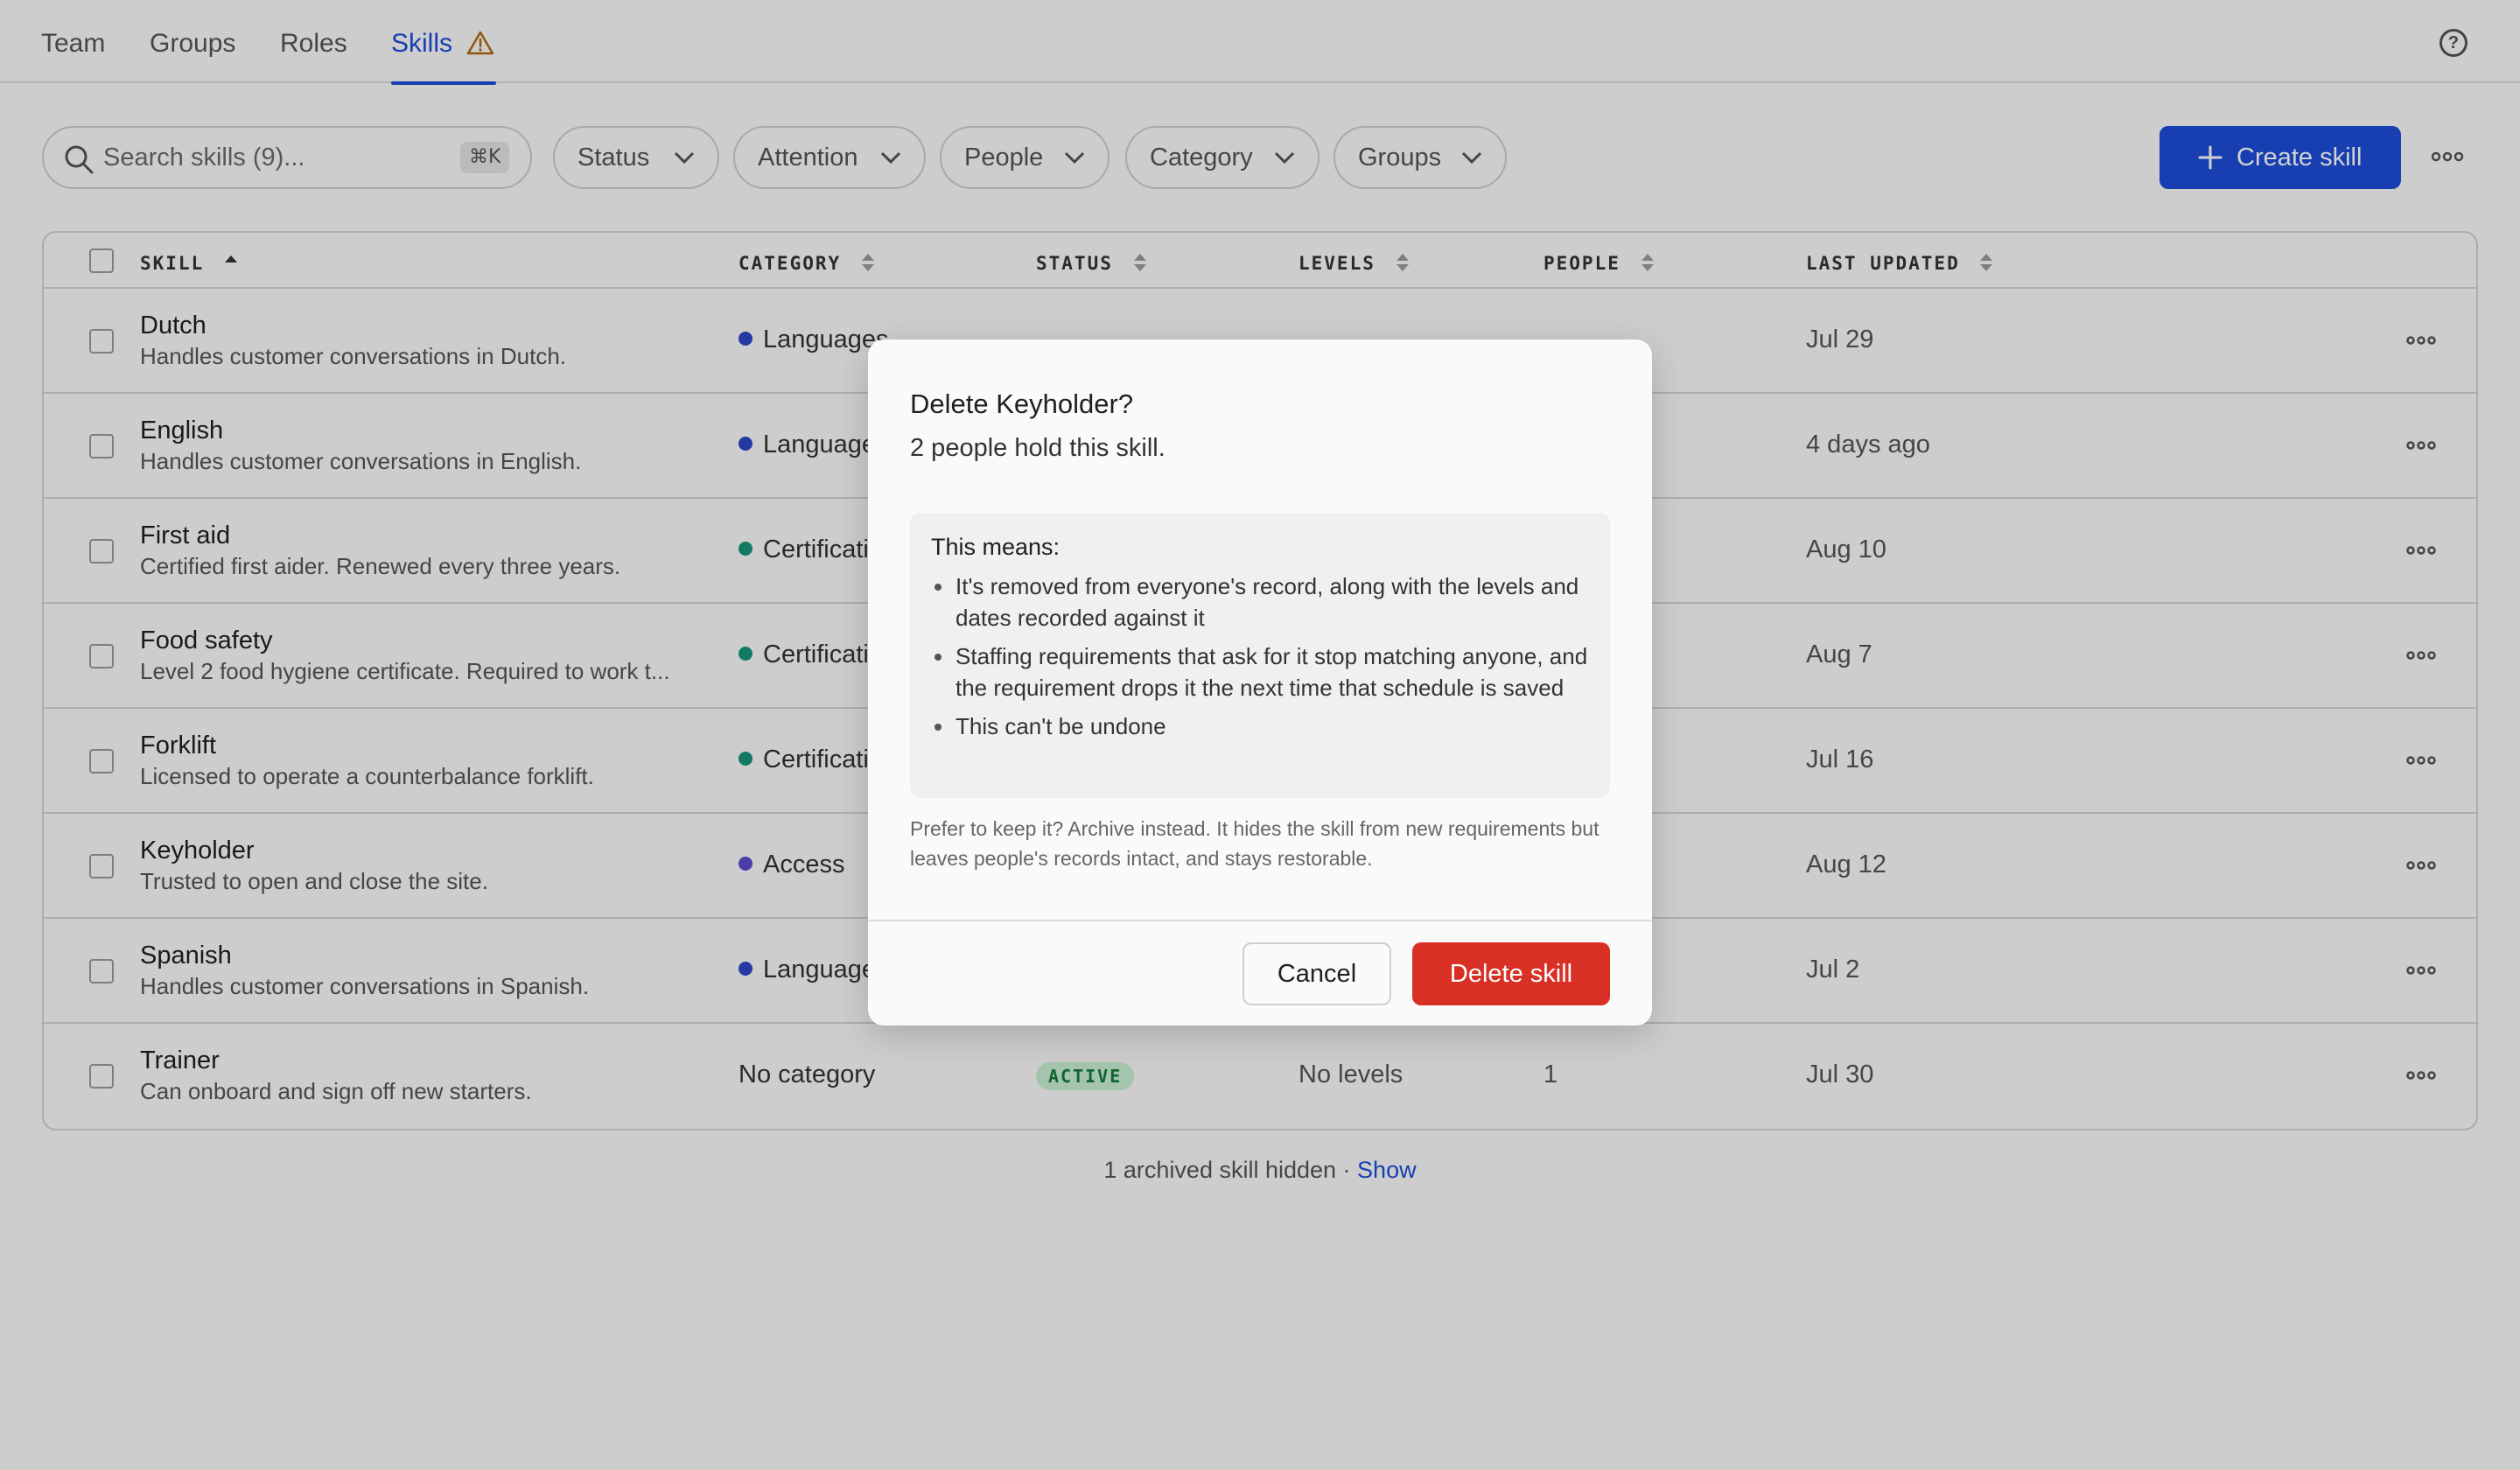  I want to click on cancel-button: Cancel, so click(1316, 973).